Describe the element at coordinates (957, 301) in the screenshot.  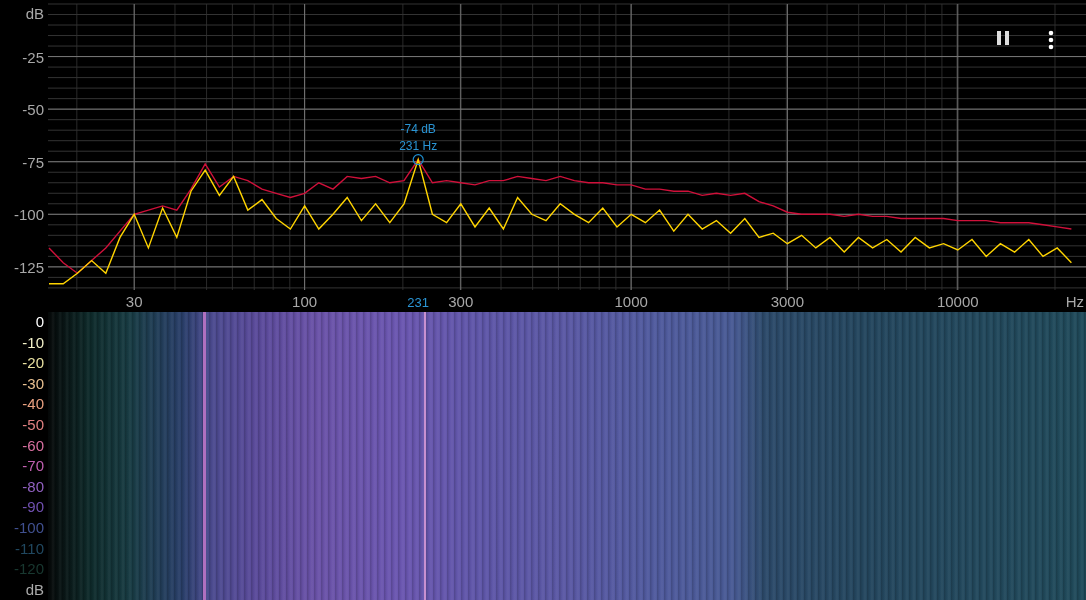
I see `x-tick-label: 10000` at that location.